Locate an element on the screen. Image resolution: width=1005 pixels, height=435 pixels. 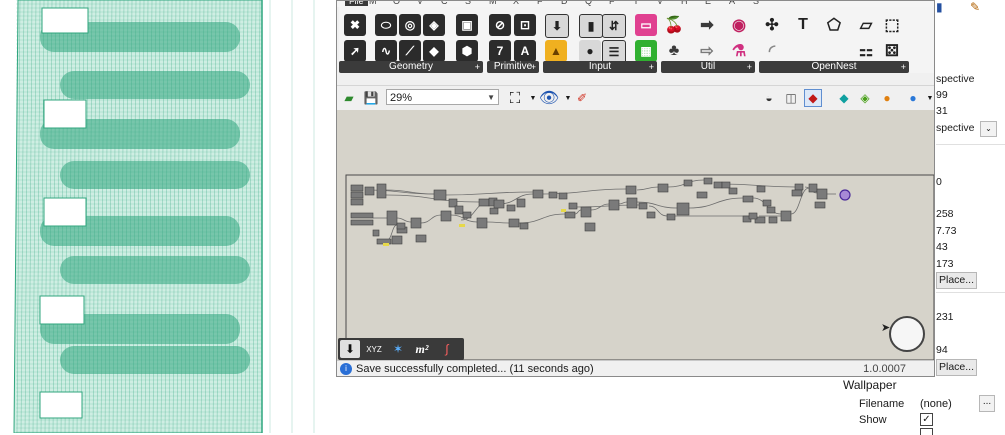
wireframe-icon: ◫ is located at coordinates (791, 98).